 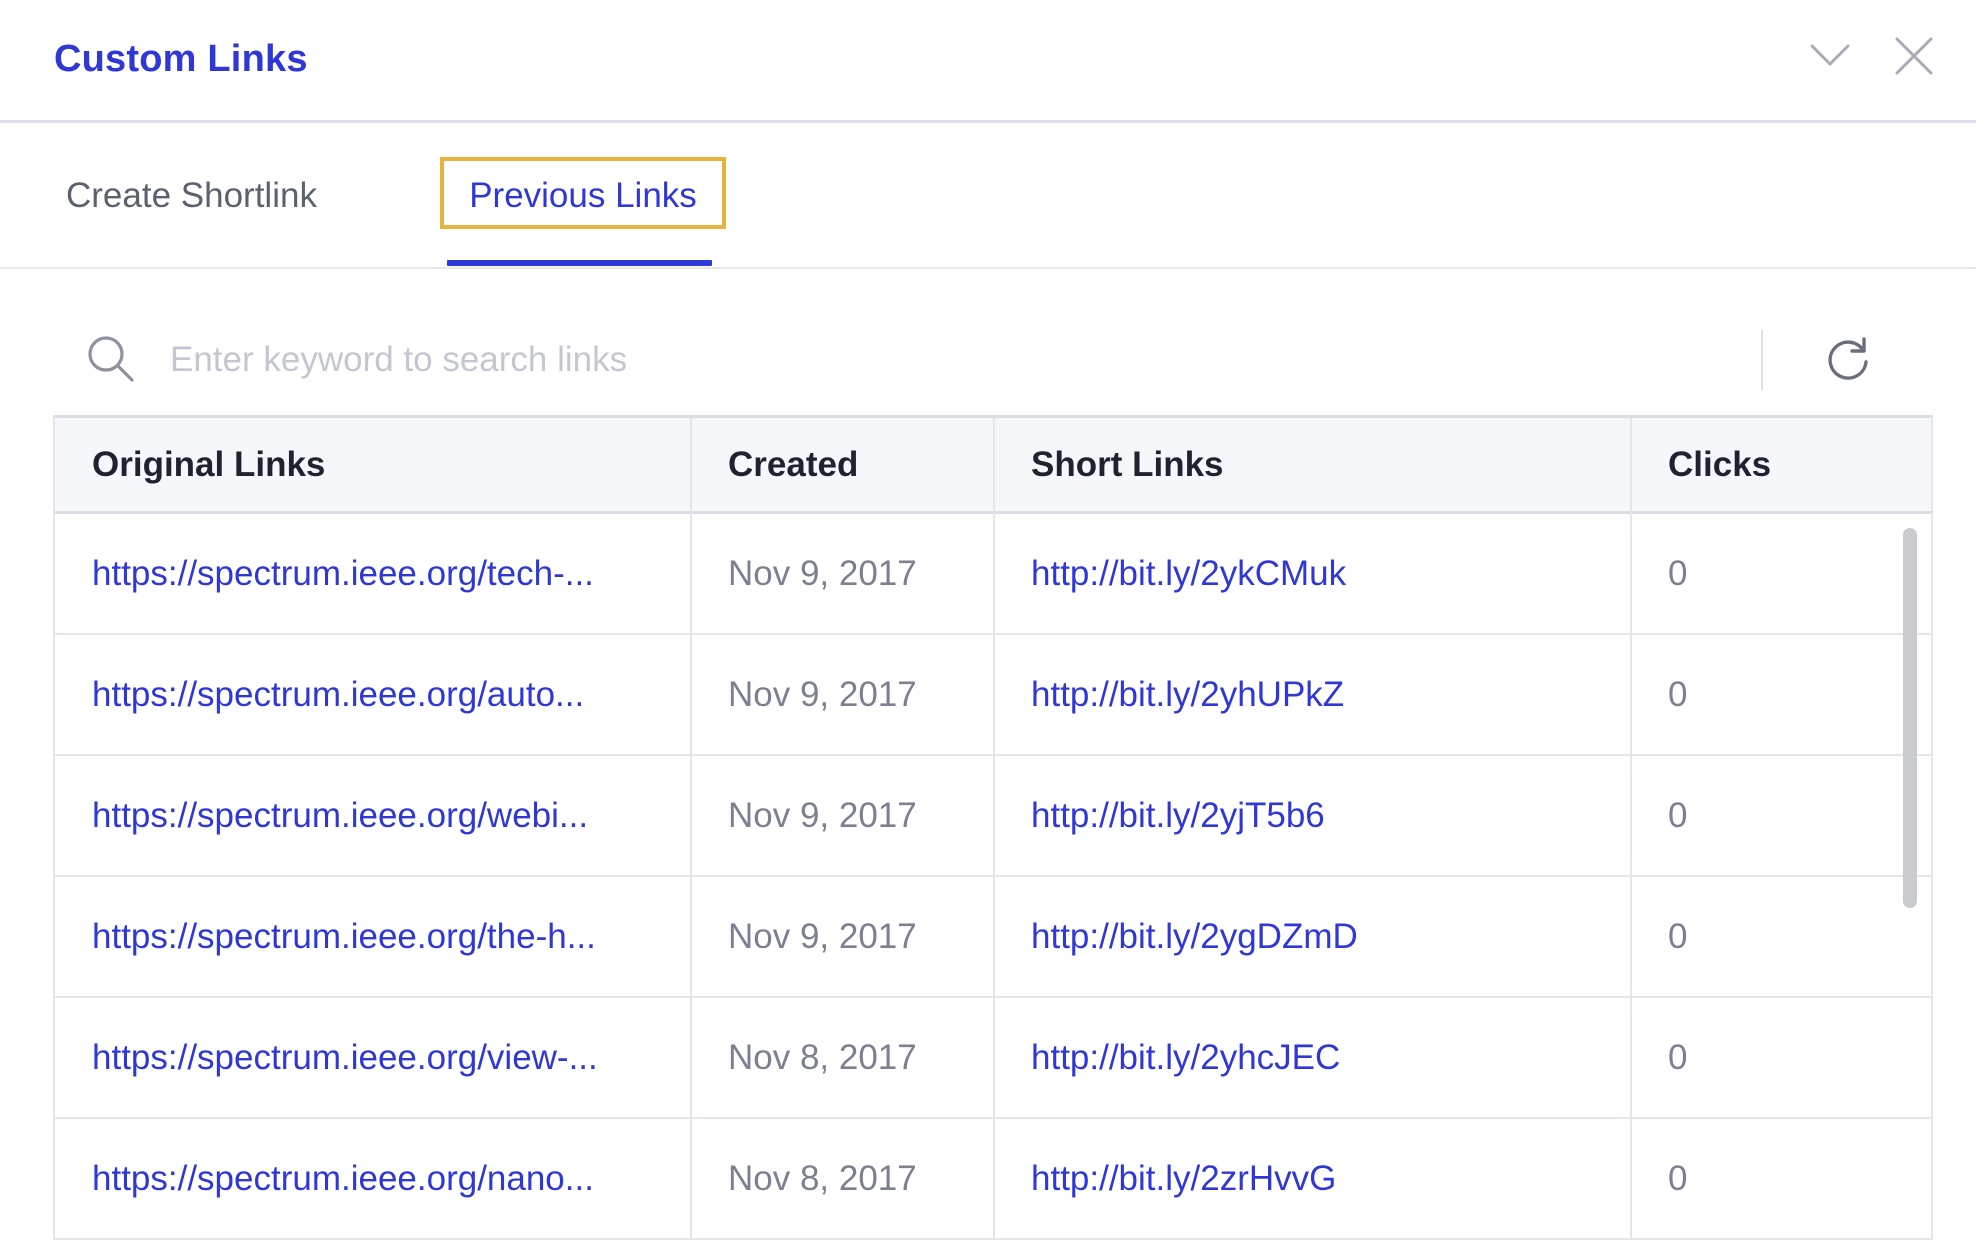 What do you see at coordinates (1178, 815) in the screenshot?
I see `short-link: http://bit.ly/2yjT5b6` at bounding box center [1178, 815].